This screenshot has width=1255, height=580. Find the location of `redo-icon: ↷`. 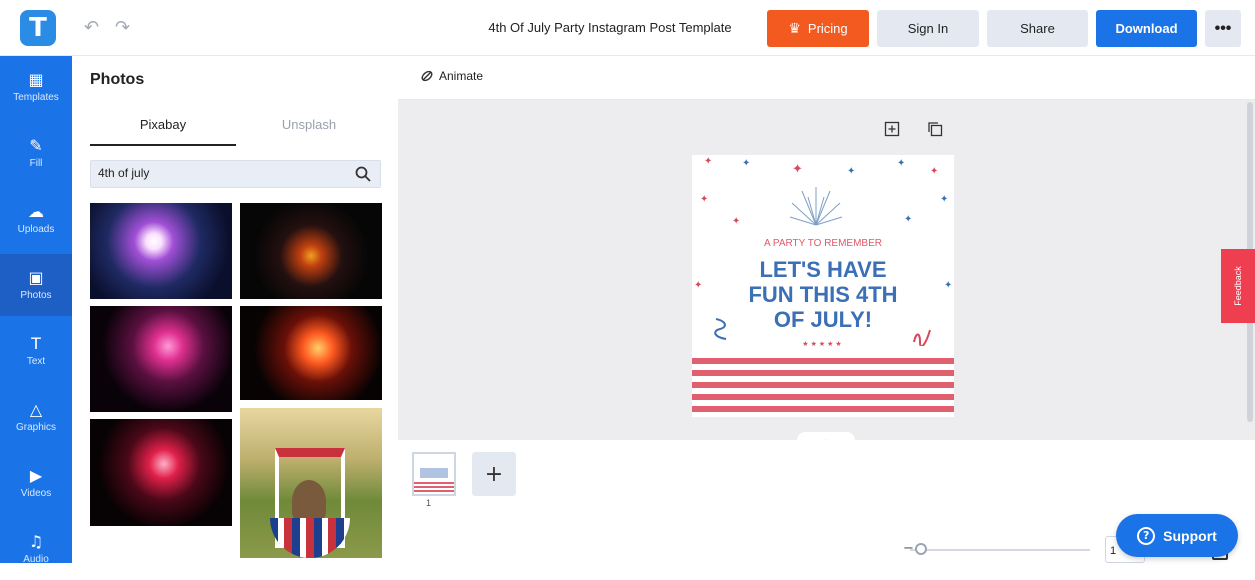

redo-icon: ↷ is located at coordinates (122, 27).